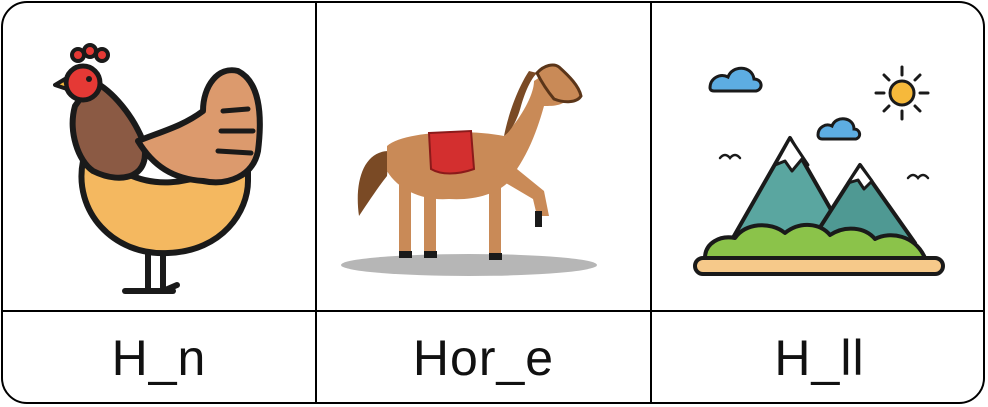 Image resolution: width=988 pixels, height=407 pixels. What do you see at coordinates (819, 358) in the screenshot?
I see `word-hill: H_ll` at bounding box center [819, 358].